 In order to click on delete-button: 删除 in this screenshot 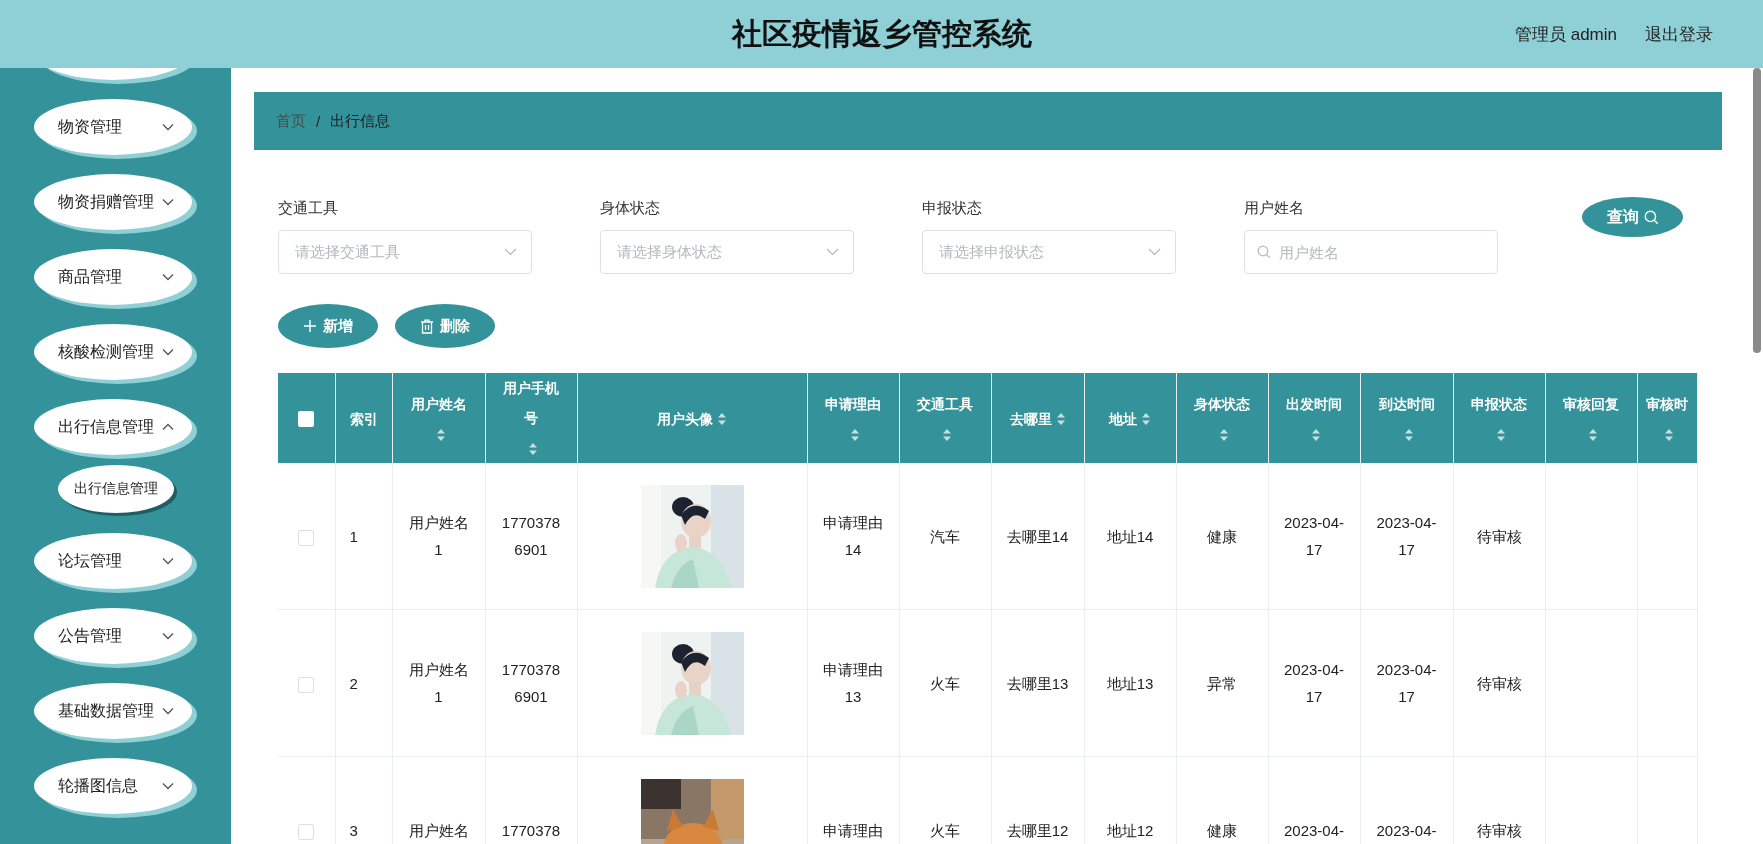, I will do `click(445, 326)`.